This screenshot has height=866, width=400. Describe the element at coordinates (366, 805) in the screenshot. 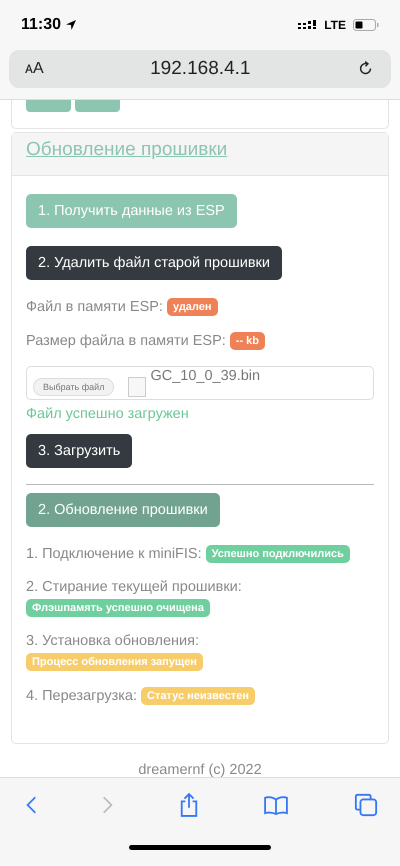

I see `tabs-icon` at that location.